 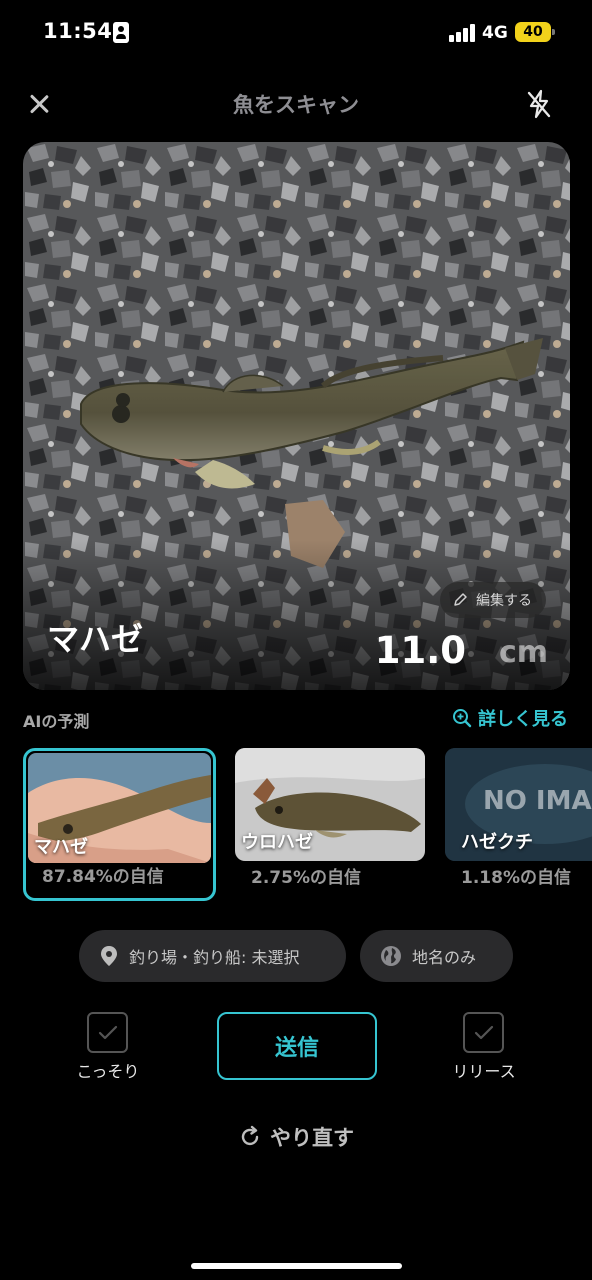 I want to click on size-value: 11.0, so click(x=420, y=650).